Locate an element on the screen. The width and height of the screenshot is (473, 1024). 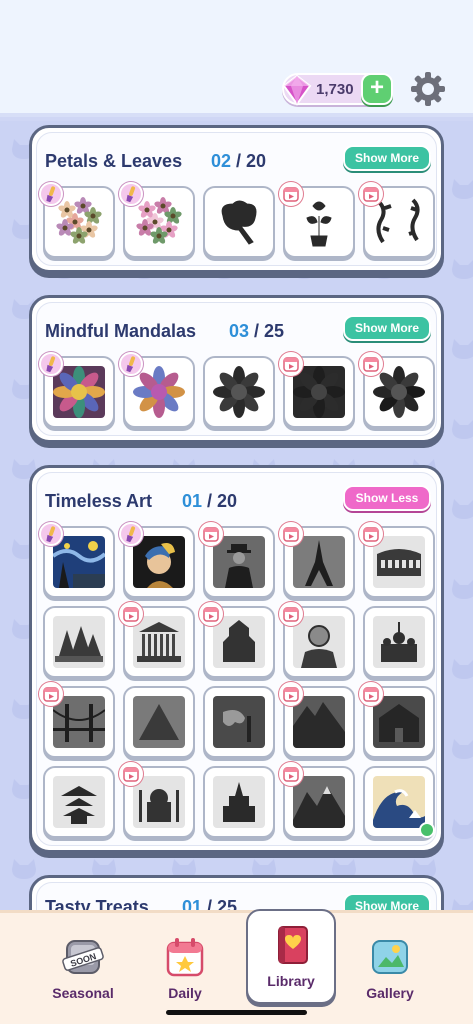
collection-progress: 03 / 25 is located at coordinates (257, 331).